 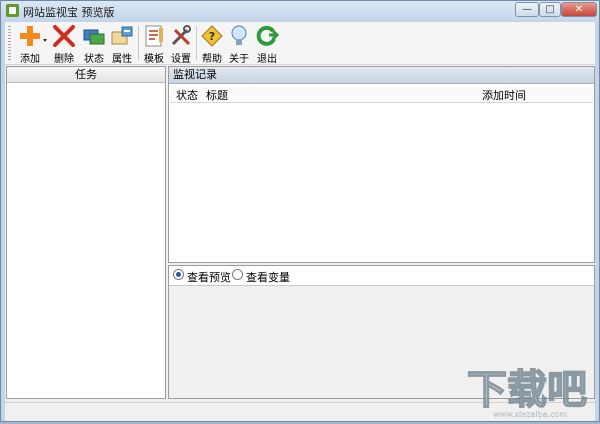 I want to click on window-title: 网站监视宝 预览版, so click(x=69, y=12).